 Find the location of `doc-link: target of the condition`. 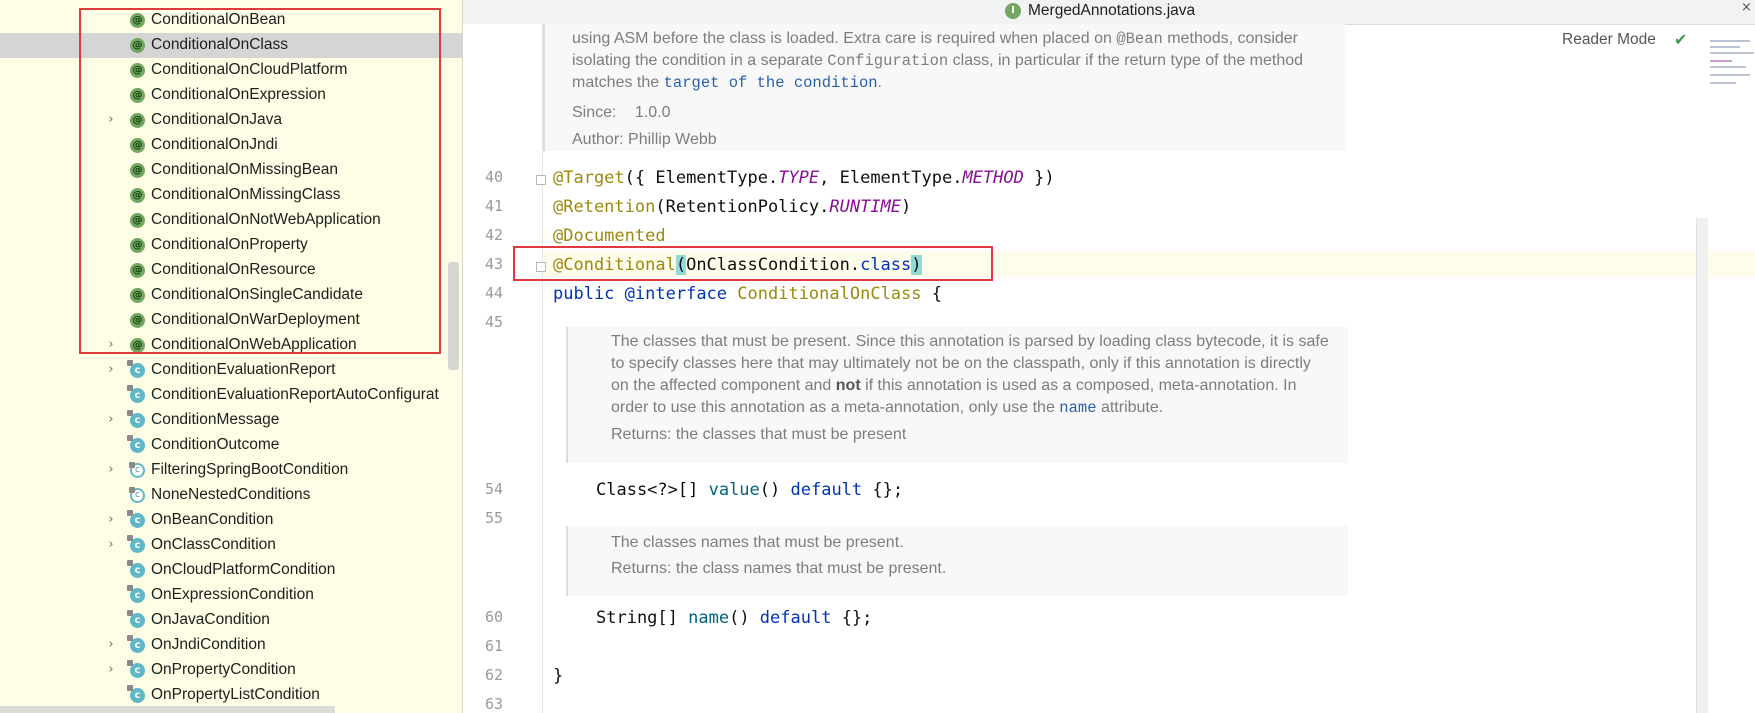

doc-link: target of the condition is located at coordinates (771, 83).